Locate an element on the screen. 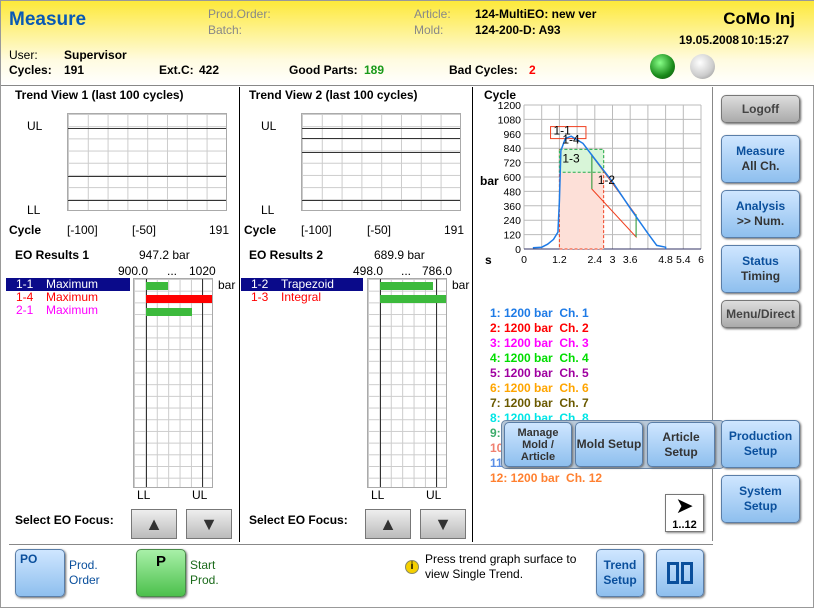 This screenshot has height=608, width=814. button-label: Mold Setup is located at coordinates (609, 444).